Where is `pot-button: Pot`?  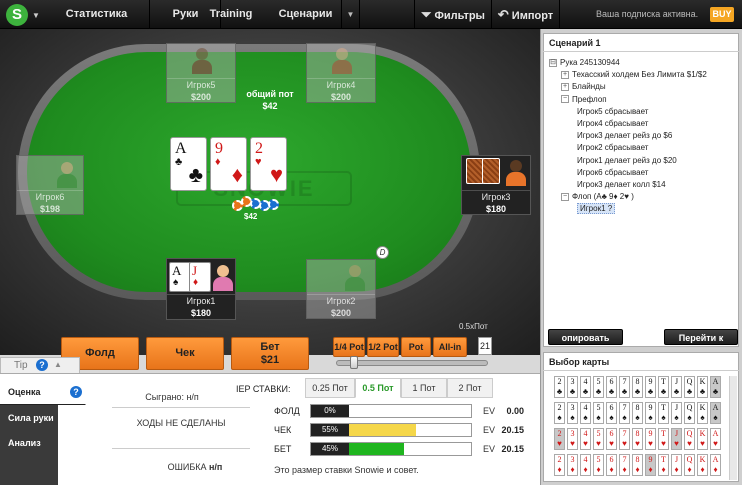 pot-button: Pot is located at coordinates (416, 347).